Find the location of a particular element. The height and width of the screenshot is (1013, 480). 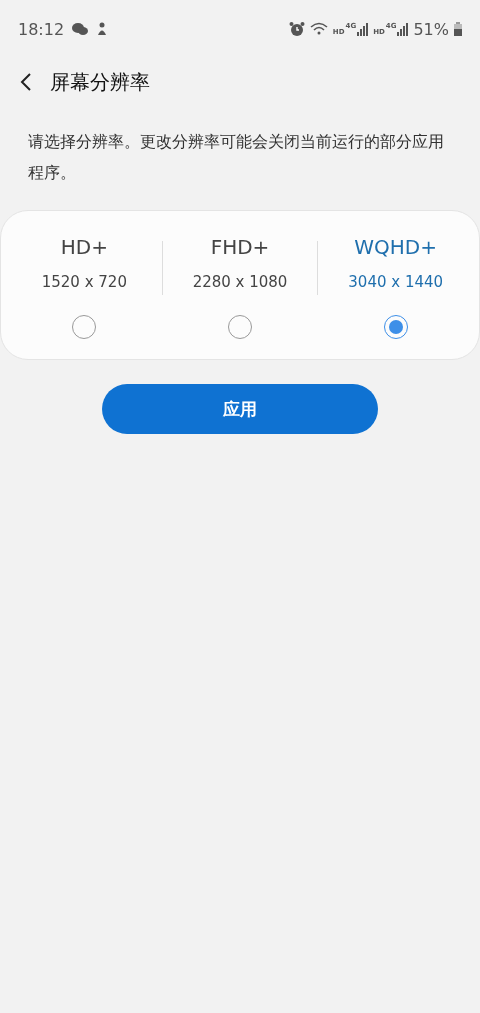

status-time: 18:12 is located at coordinates (41, 29).